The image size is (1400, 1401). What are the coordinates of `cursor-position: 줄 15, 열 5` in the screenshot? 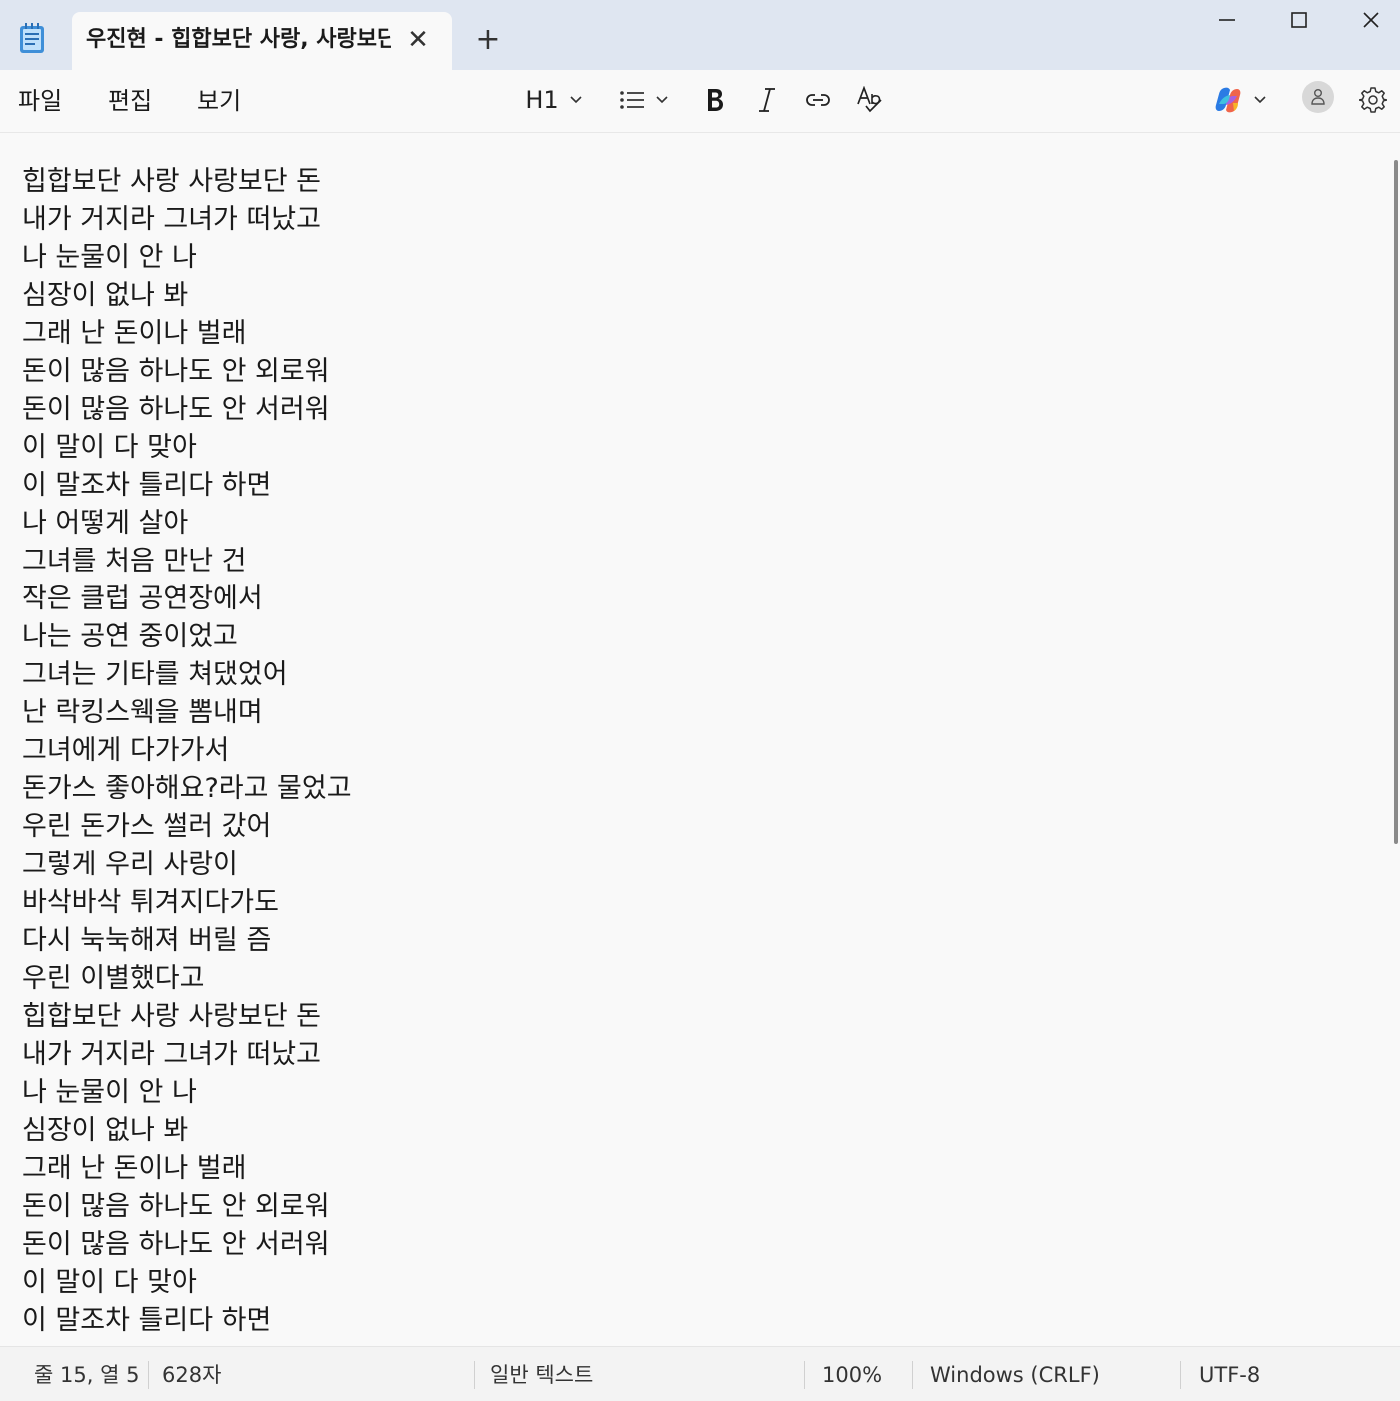 It's located at (87, 1375).